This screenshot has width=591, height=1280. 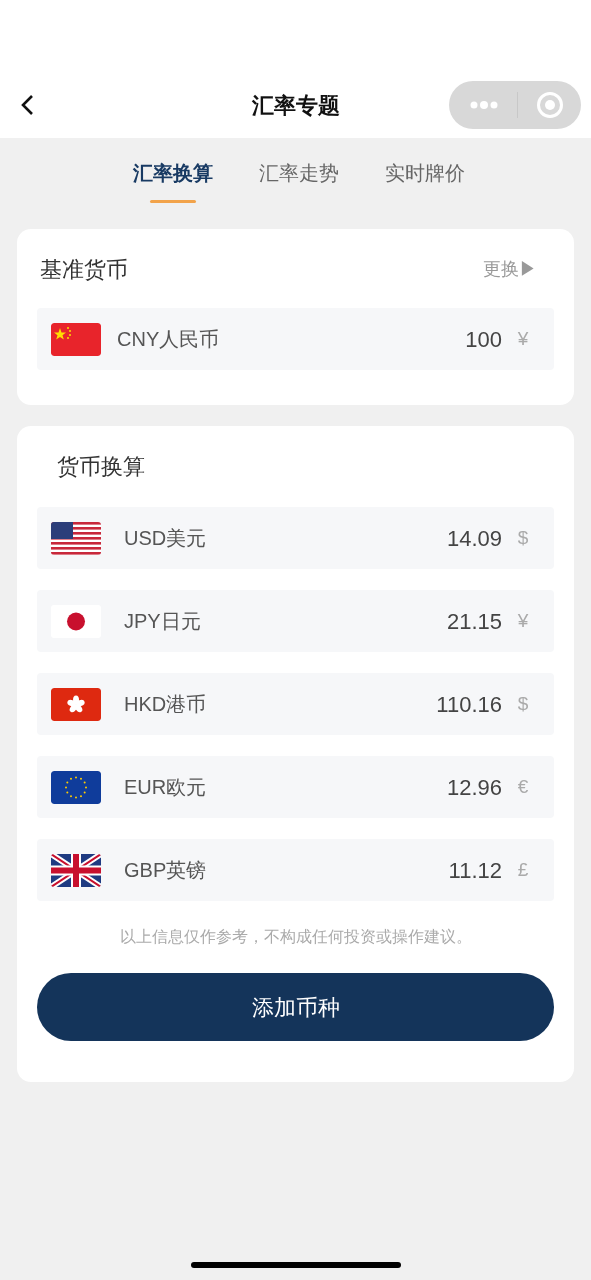 I want to click on disclaimer: 以上信息仅作参考，不构成任何投资或操作建议。, so click(x=295, y=937).